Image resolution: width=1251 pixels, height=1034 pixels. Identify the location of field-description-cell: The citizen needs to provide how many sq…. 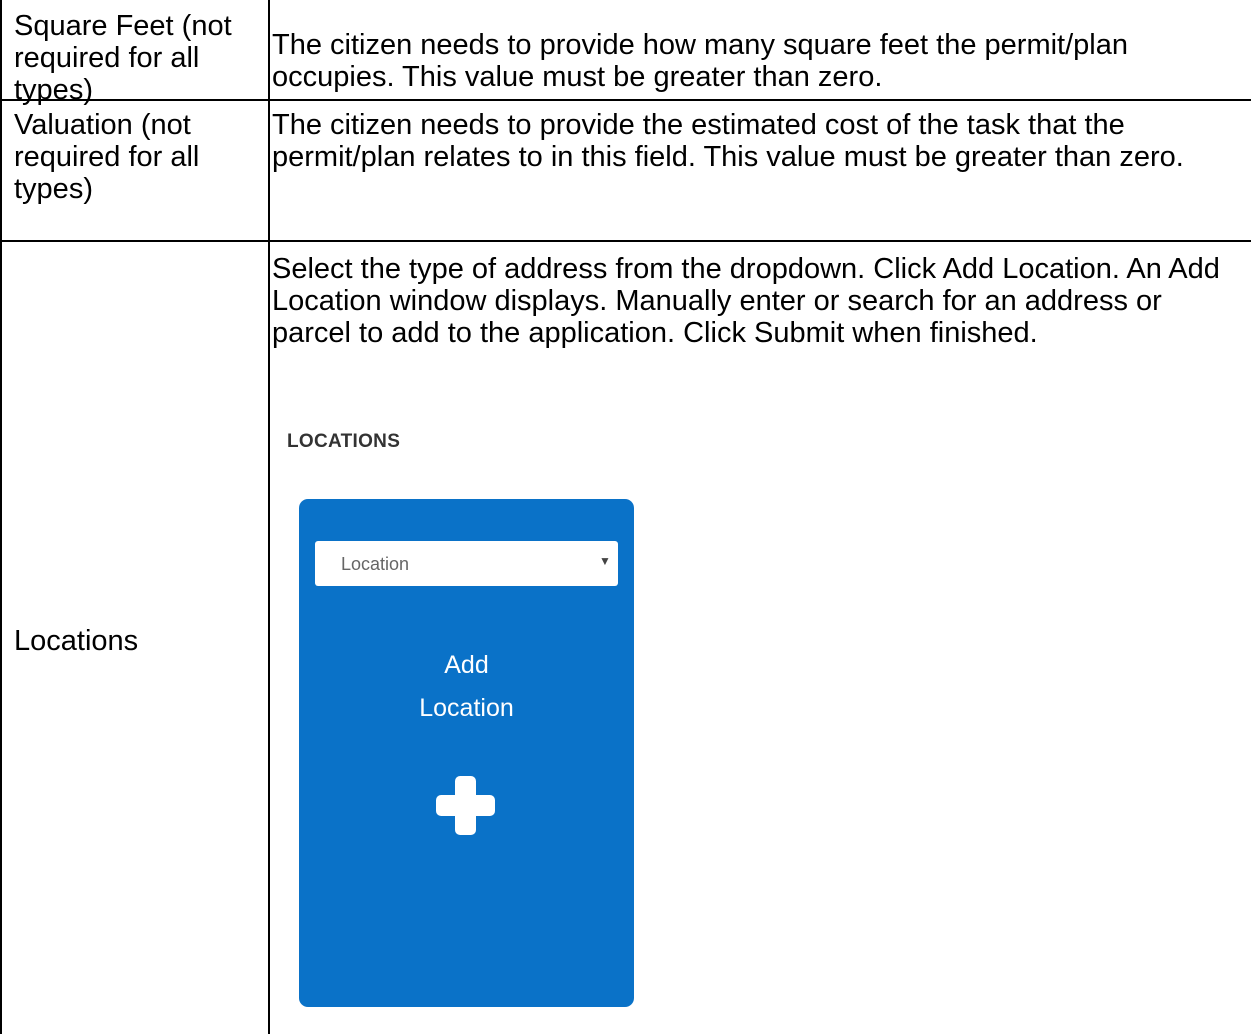
(700, 61).